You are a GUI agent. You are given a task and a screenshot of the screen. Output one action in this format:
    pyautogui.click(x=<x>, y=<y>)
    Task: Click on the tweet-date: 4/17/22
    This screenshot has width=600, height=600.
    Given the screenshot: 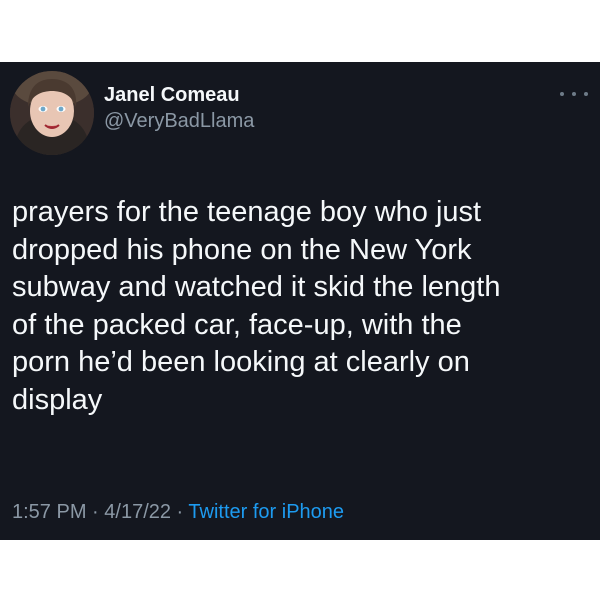 What is the action you would take?
    pyautogui.click(x=137, y=512)
    